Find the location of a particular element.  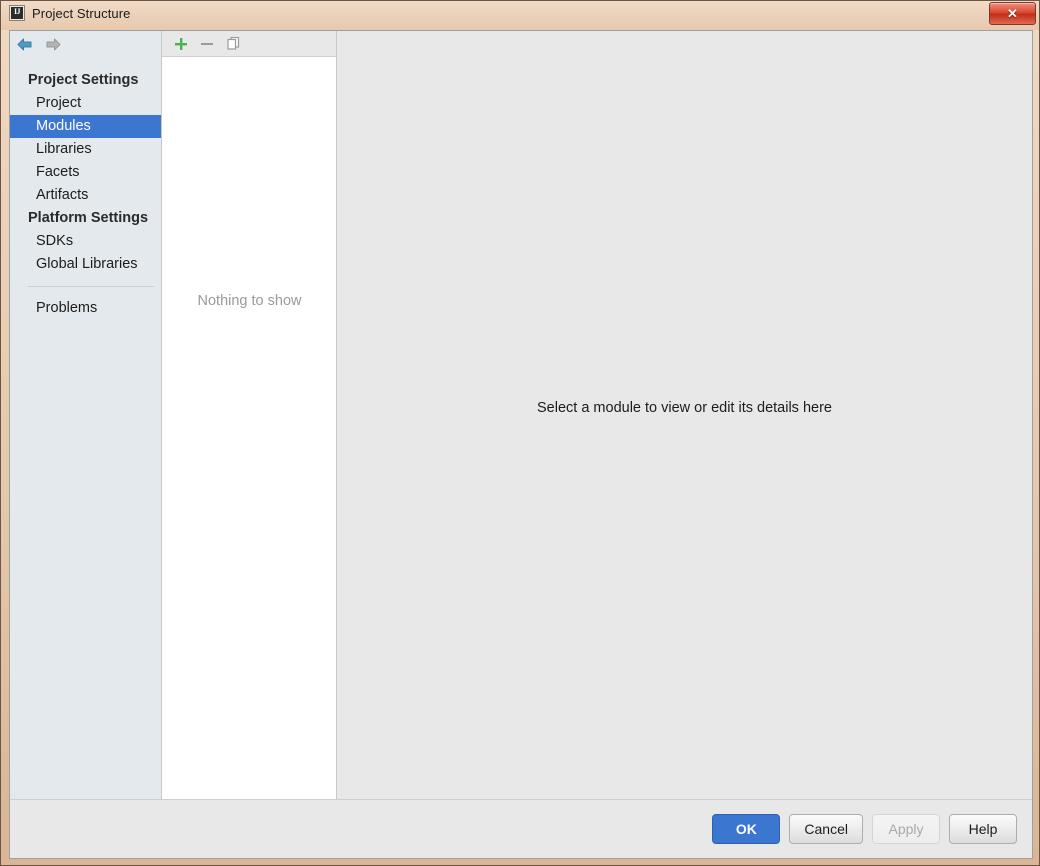

arrow-right-icon is located at coordinates (53, 44).